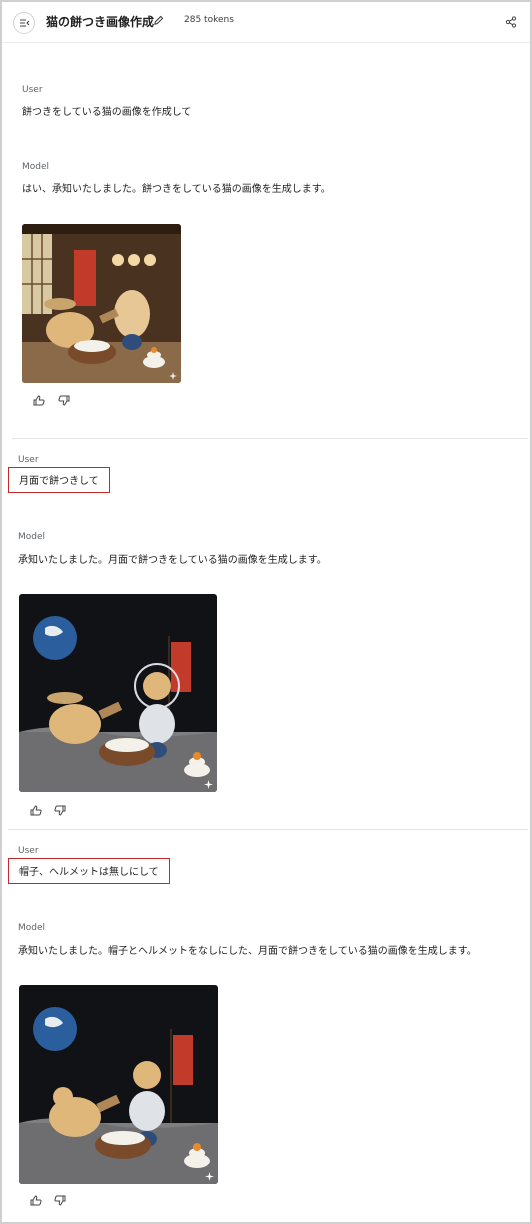 This screenshot has height=1224, width=532. Describe the element at coordinates (158, 20) in the screenshot. I see `pencil-icon` at that location.